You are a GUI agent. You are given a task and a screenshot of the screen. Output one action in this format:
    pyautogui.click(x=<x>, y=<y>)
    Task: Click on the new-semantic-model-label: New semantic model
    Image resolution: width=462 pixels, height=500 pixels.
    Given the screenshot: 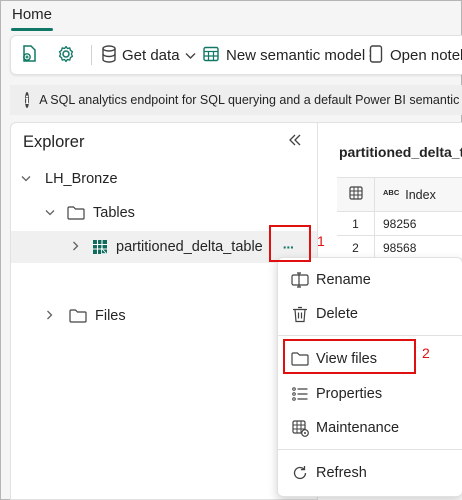 What is the action you would take?
    pyautogui.click(x=296, y=55)
    